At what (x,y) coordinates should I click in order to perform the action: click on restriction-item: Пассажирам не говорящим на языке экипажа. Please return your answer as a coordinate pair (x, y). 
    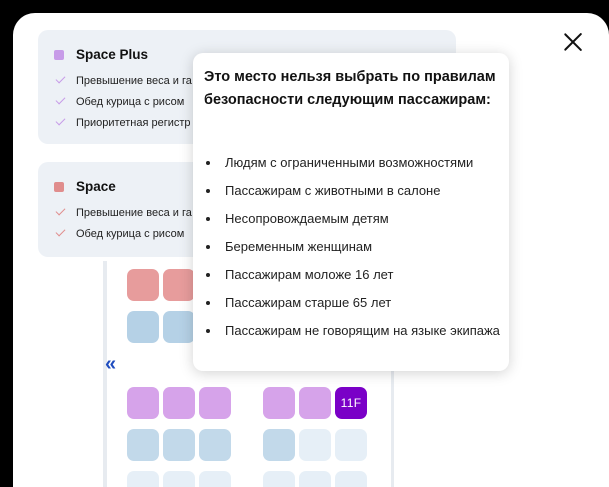
    Looking at the image, I should click on (354, 331).